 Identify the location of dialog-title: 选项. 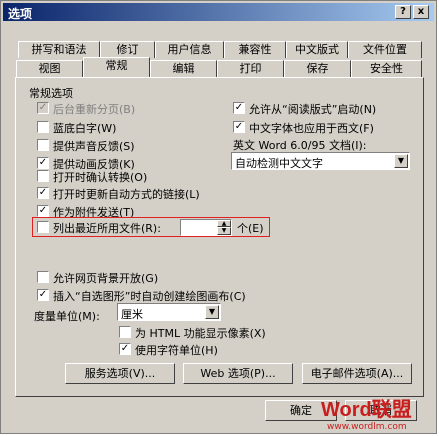
(20, 14).